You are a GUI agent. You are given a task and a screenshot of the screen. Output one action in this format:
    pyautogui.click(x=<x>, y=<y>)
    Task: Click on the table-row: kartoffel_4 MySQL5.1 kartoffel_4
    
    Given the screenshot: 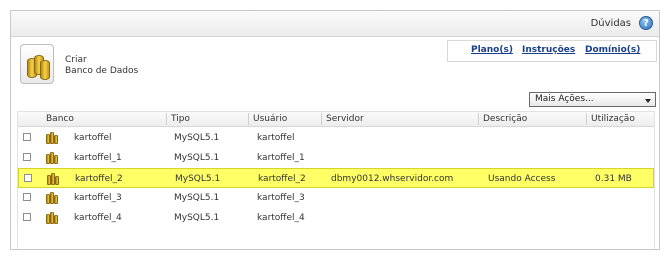 What is the action you would take?
    pyautogui.click(x=336, y=218)
    